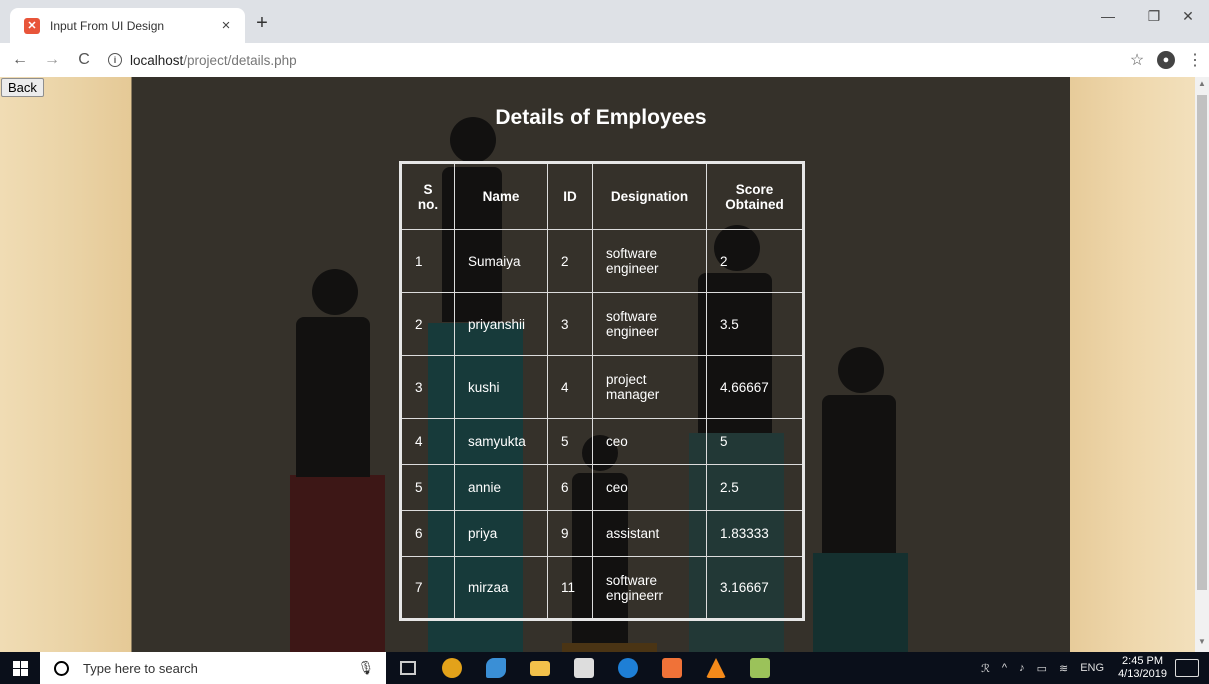 The image size is (1209, 684). Describe the element at coordinates (602, 261) in the screenshot. I see `table-row: 1 Sumaiya 2 software engineer 2` at that location.